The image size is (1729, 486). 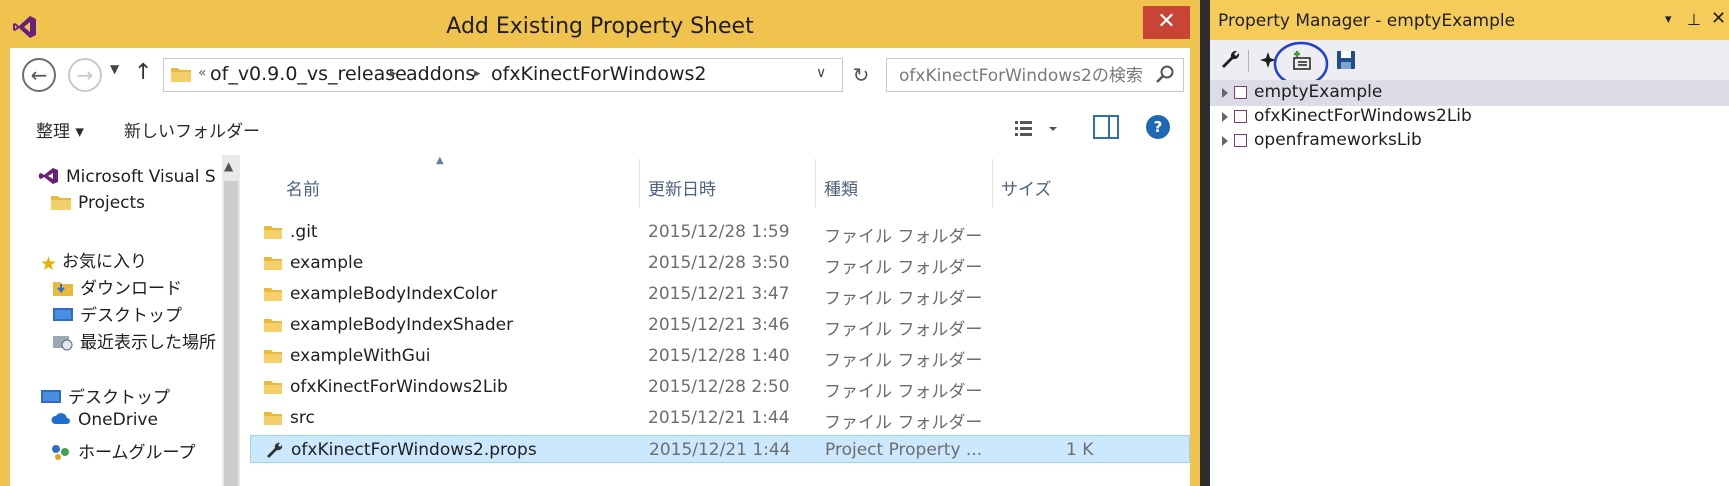 What do you see at coordinates (231, 333) in the screenshot?
I see `scrollbar-thumb` at bounding box center [231, 333].